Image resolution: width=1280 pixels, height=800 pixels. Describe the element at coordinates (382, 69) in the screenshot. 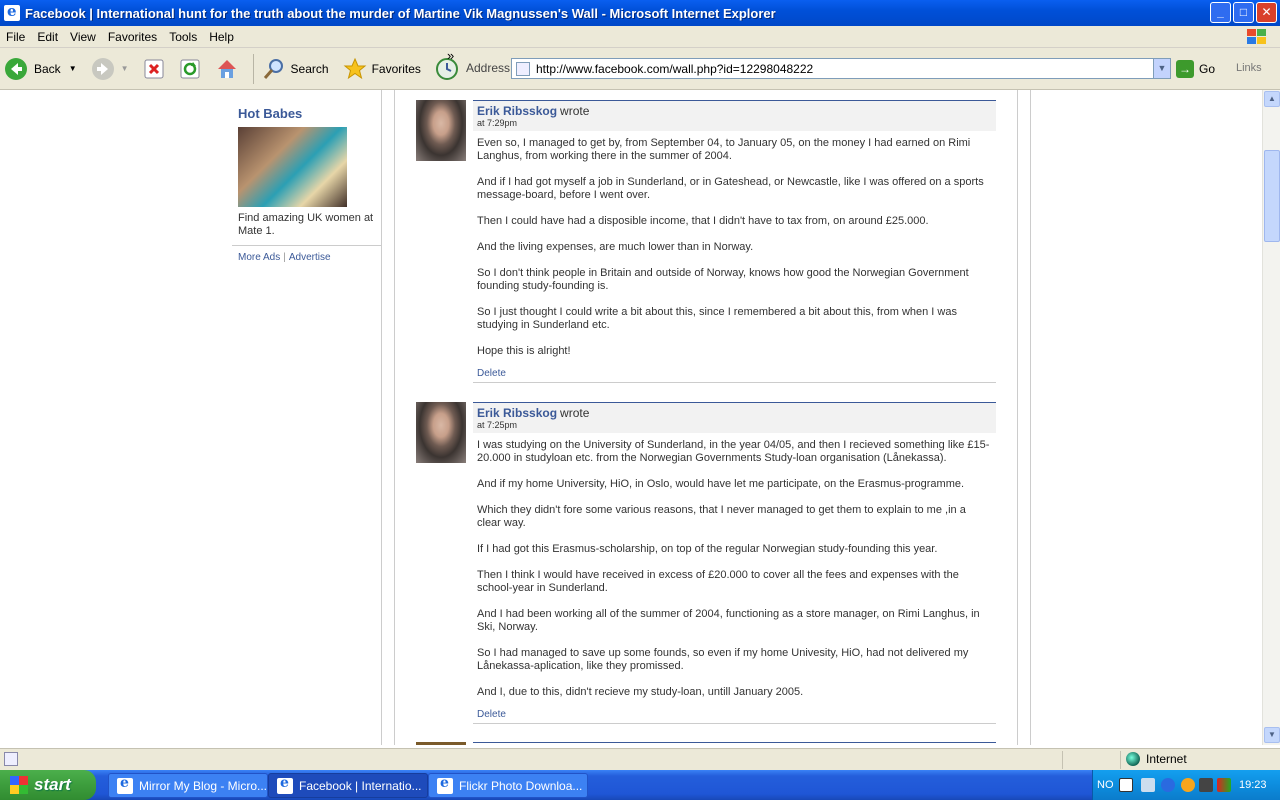

I see `favorites-button: Favorites` at that location.